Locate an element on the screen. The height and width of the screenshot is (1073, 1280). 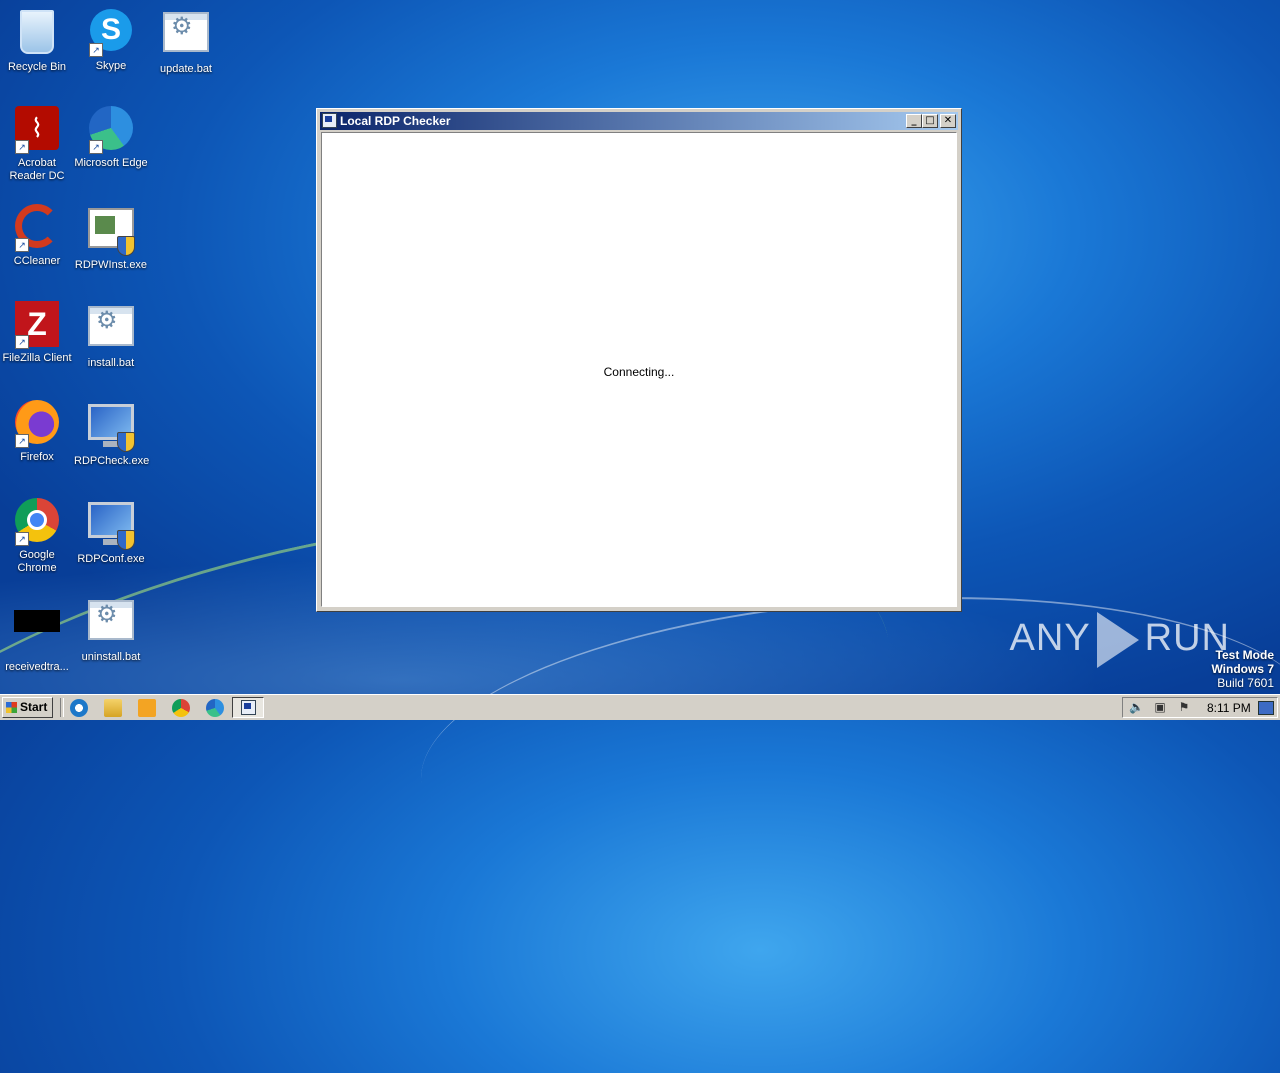
desktop-icon-ccleaner: ↗ CCleaner is located at coordinates (37, 235).